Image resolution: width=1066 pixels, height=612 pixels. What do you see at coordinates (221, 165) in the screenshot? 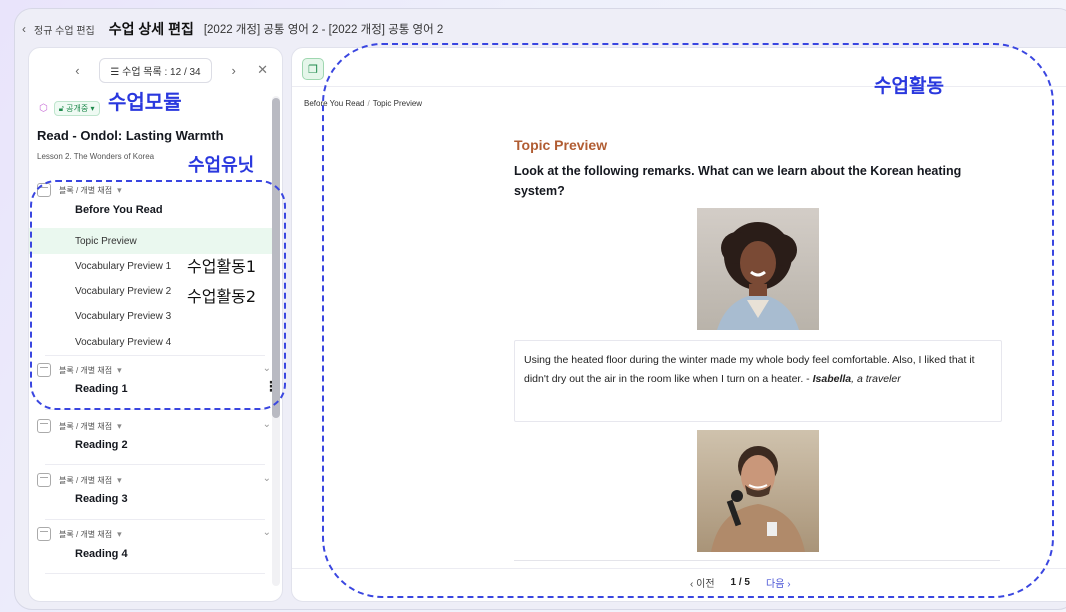
I see `unit-annotation-label: 수업유닛` at bounding box center [221, 165].